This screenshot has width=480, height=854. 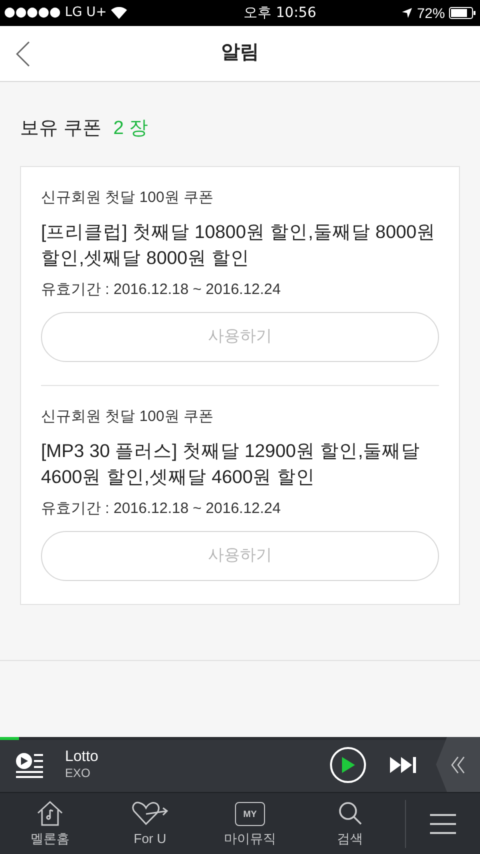 I want to click on coupon-count: 2 장, so click(x=130, y=129).